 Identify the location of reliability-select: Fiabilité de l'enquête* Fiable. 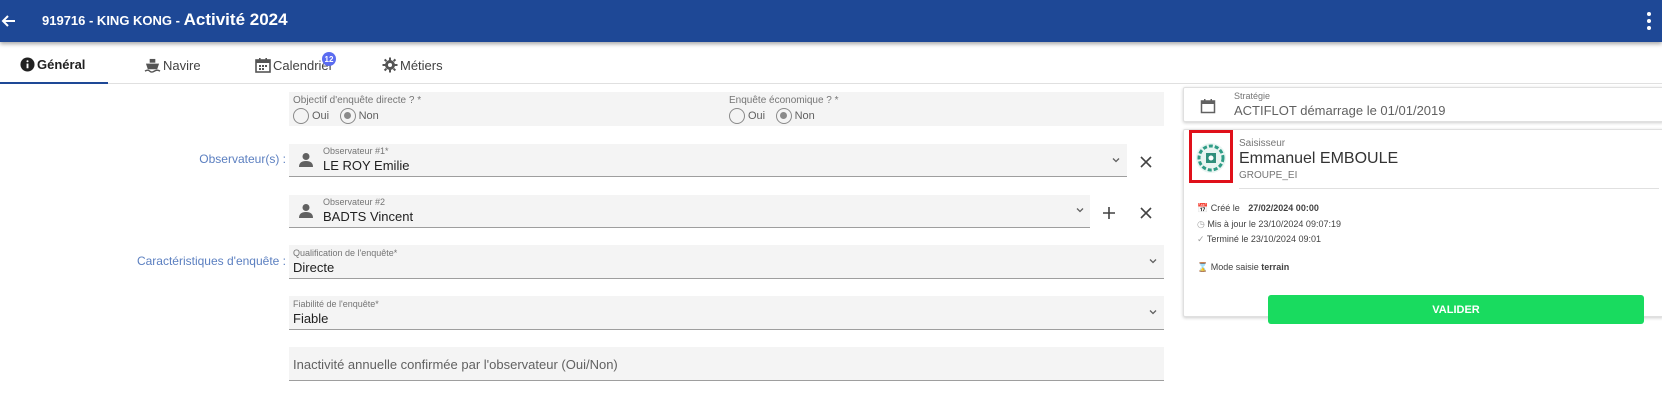
(726, 313).